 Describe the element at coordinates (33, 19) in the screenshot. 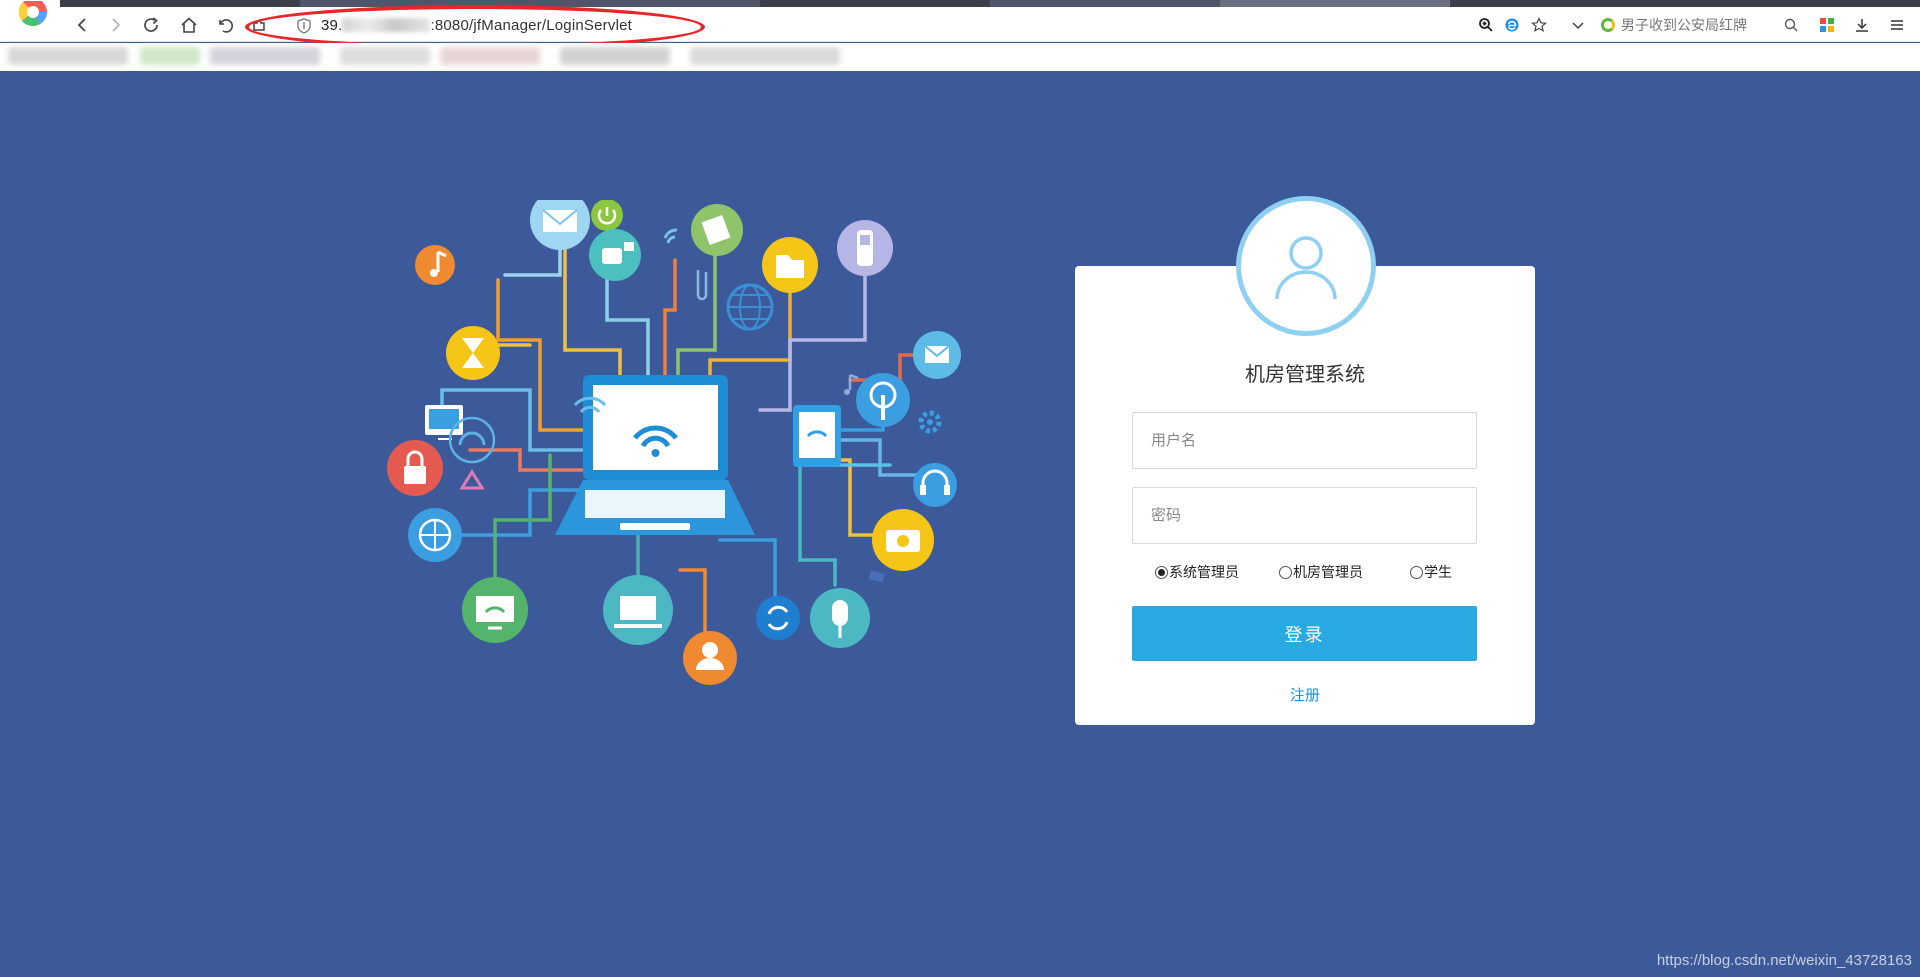

I see `browser-logo-icon` at that location.